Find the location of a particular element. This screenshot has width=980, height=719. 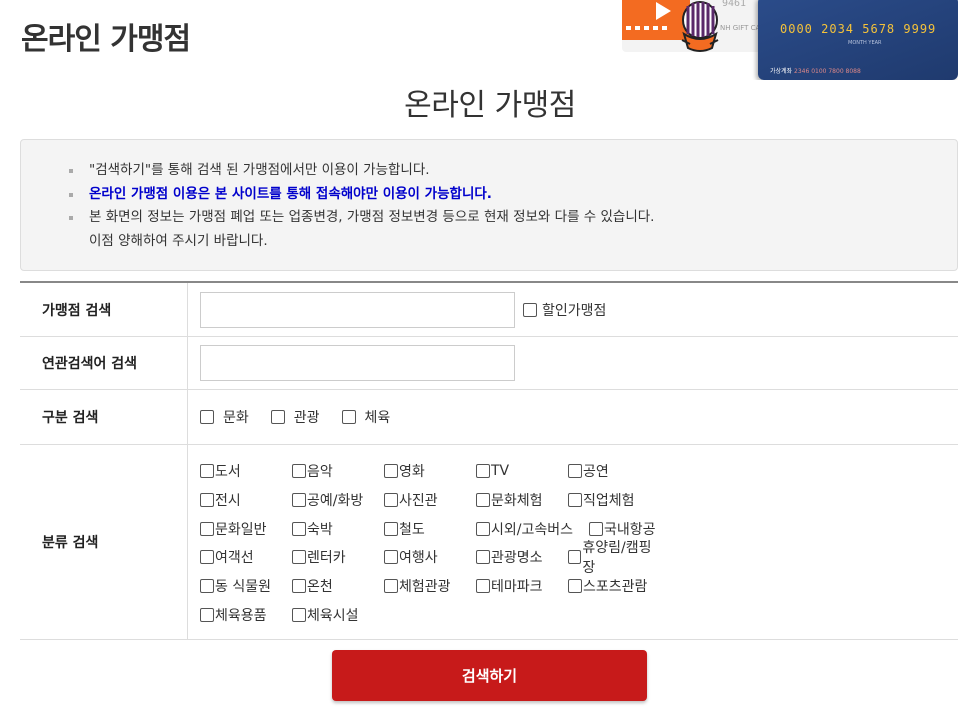

category-option-label: 렌터카 is located at coordinates (326, 558).